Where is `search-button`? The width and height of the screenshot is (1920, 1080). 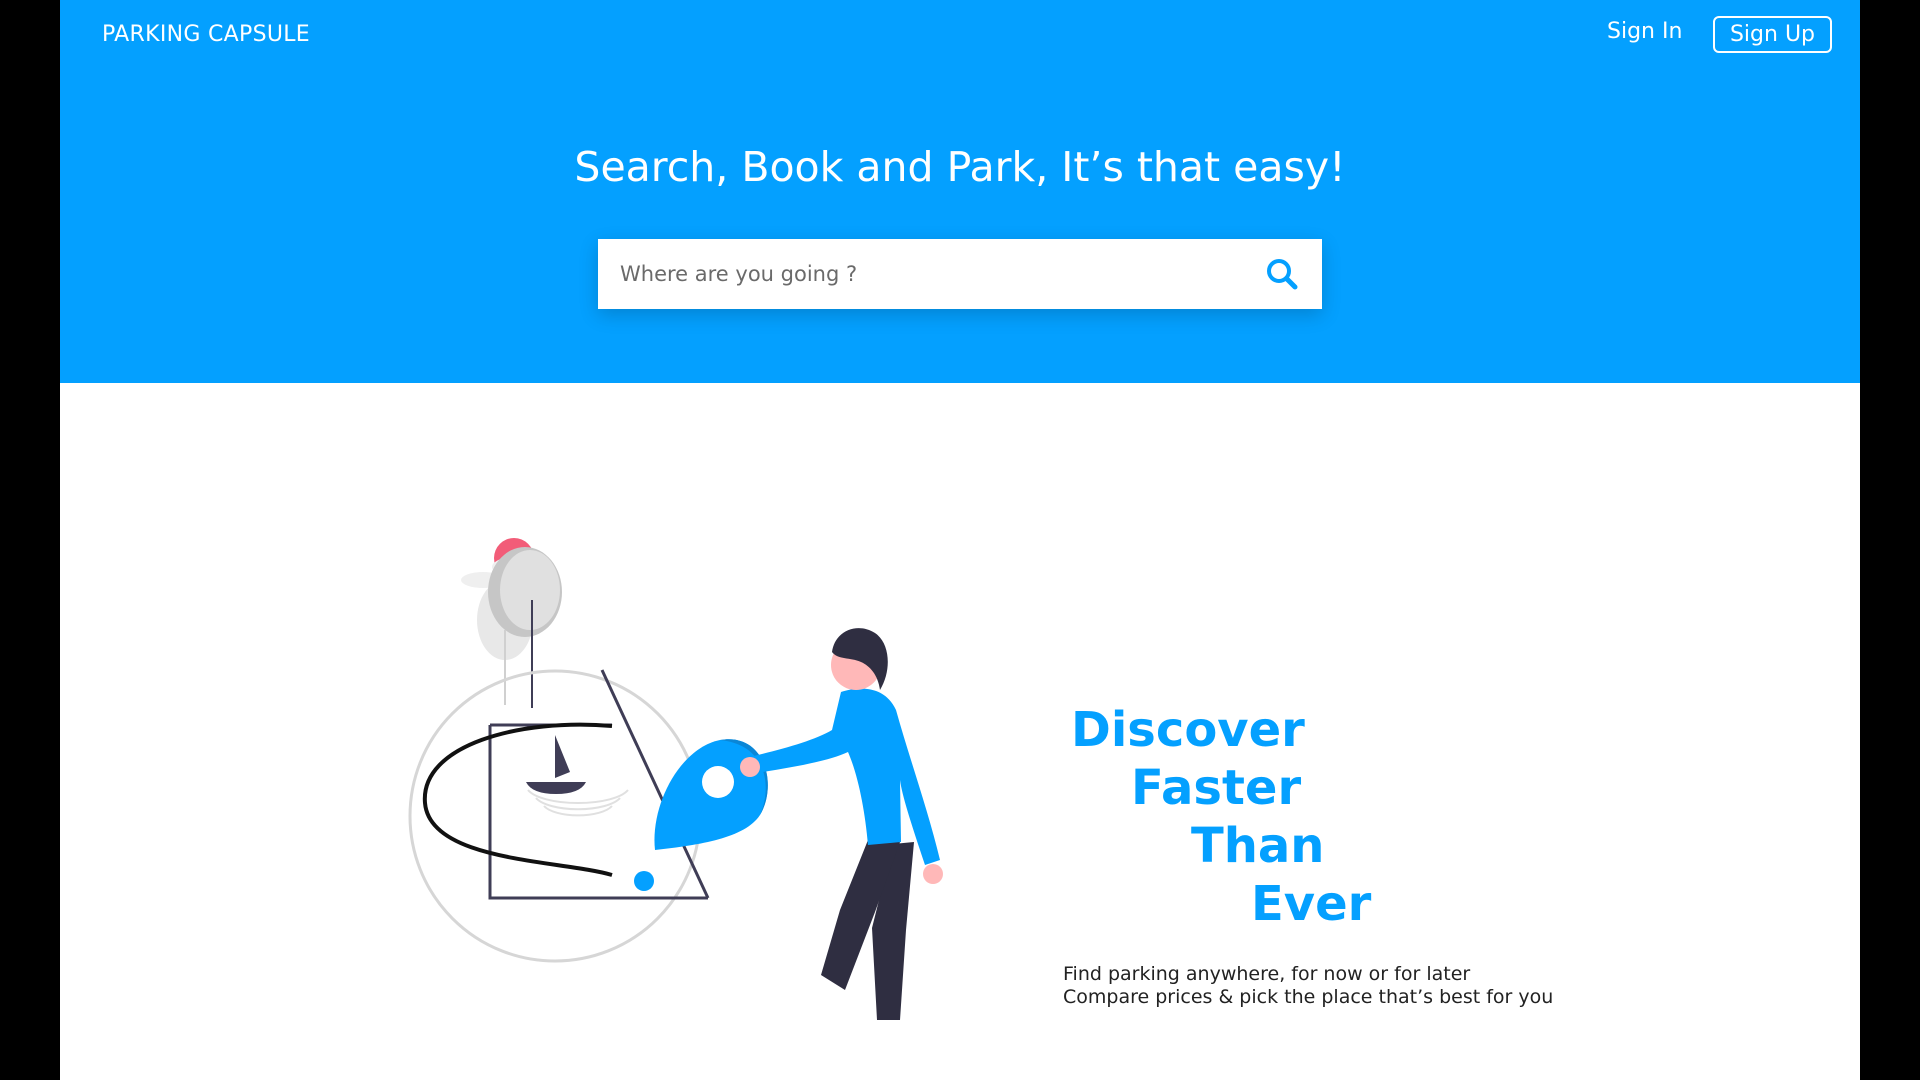
search-button is located at coordinates (1282, 274).